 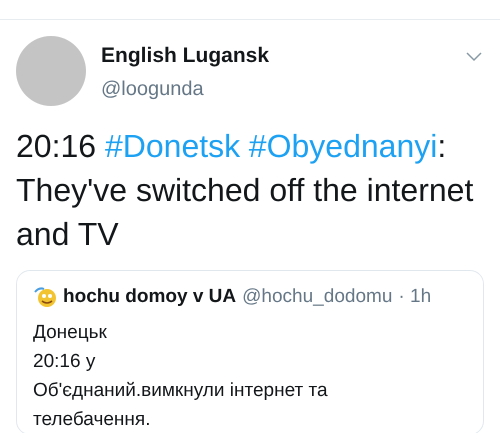 What do you see at coordinates (317, 297) in the screenshot?
I see `quoted-author-handle: @hochu_dodomu` at bounding box center [317, 297].